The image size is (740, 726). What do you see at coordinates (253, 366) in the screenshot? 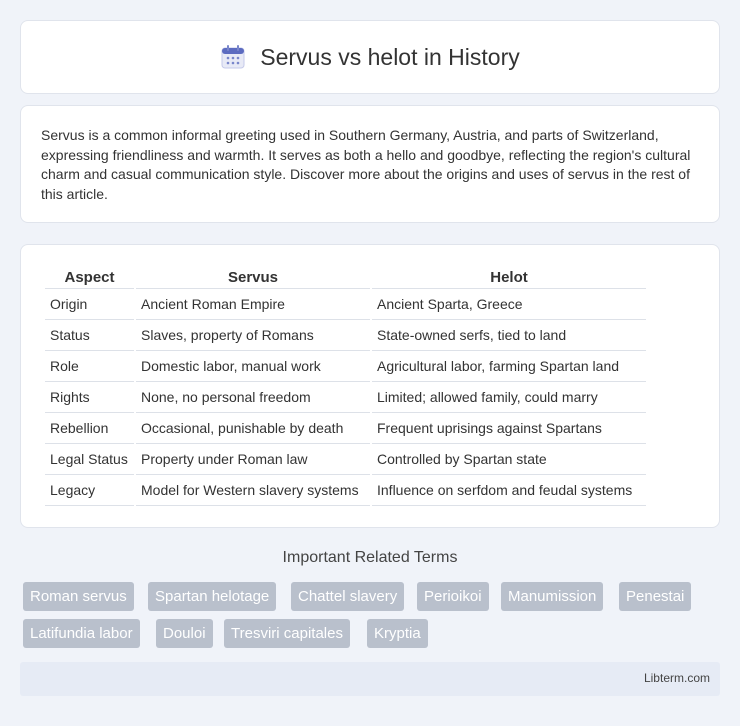
I see `cell-servus: Domestic labor, manual work` at bounding box center [253, 366].